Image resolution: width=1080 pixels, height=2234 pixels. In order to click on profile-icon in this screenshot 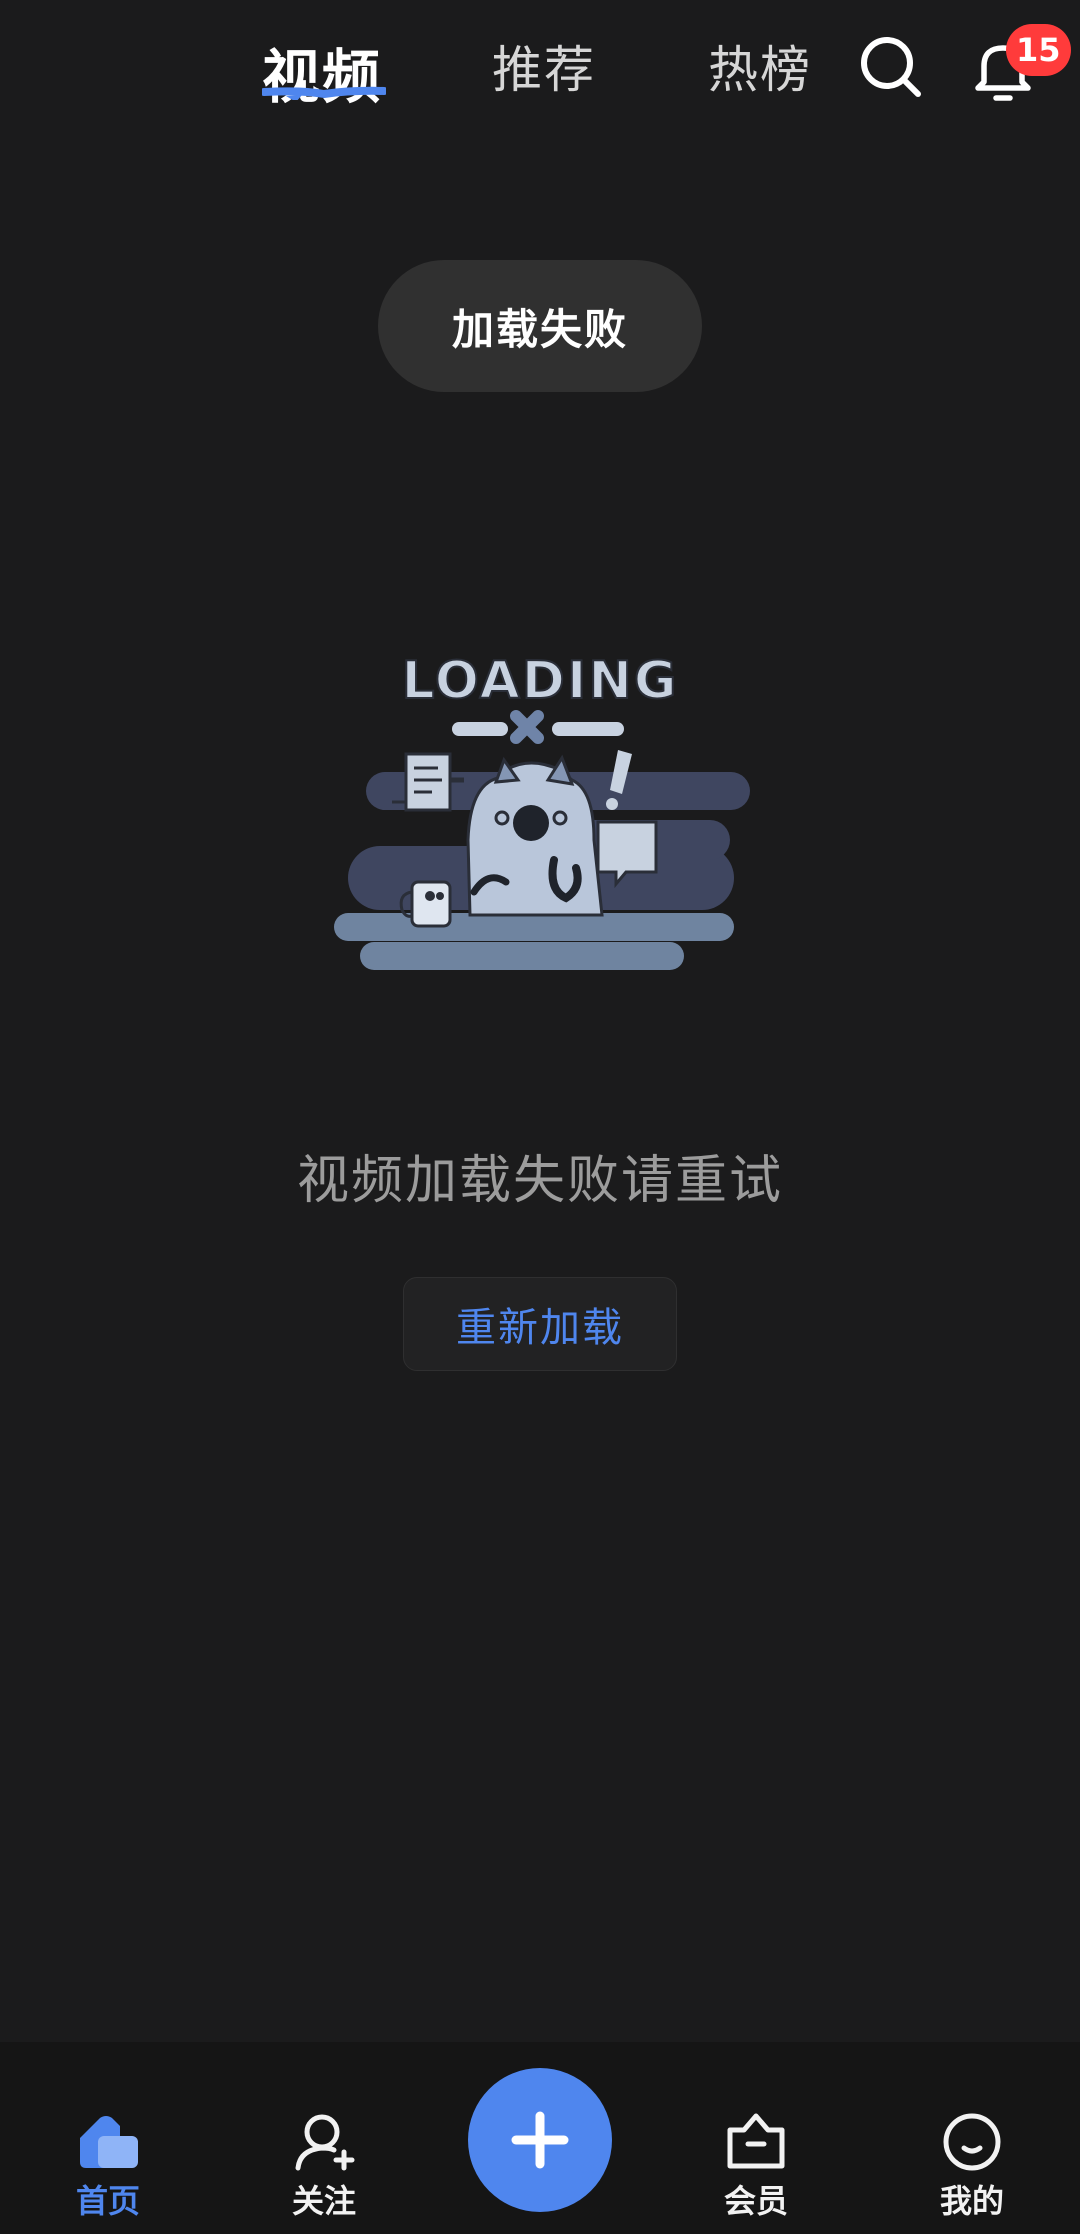, I will do `click(972, 2142)`.